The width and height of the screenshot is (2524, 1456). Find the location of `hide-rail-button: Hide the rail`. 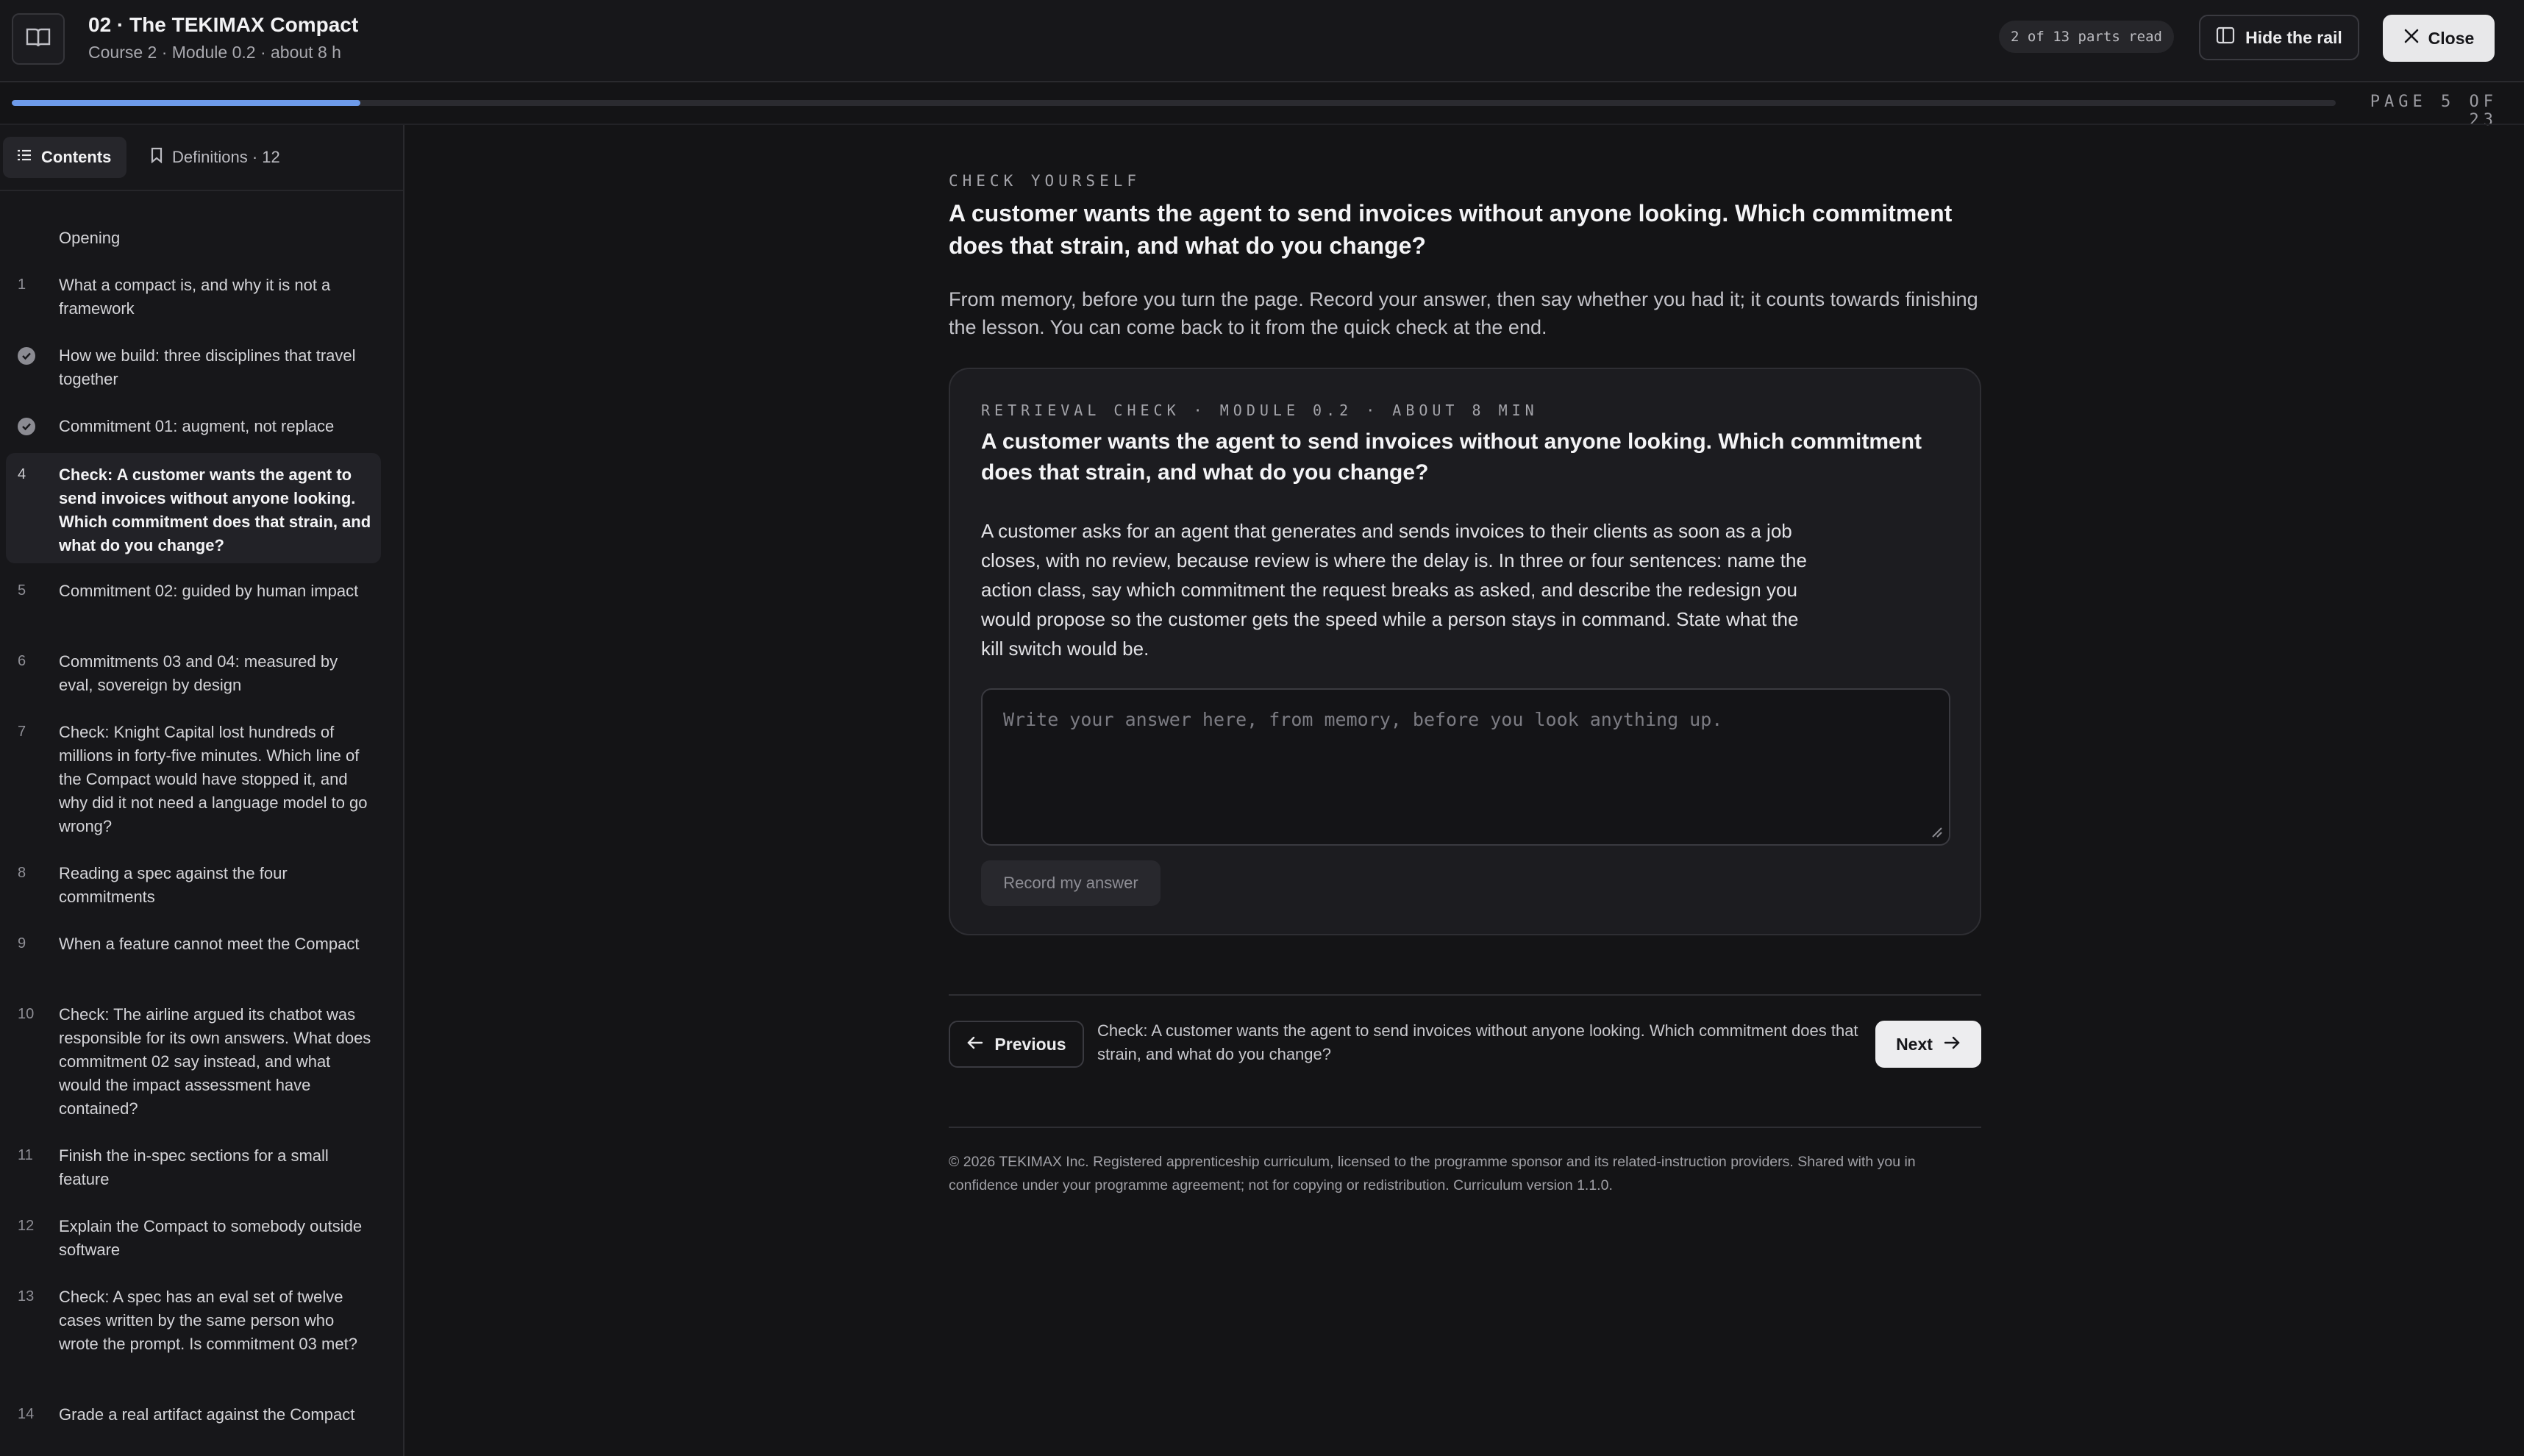

hide-rail-button: Hide the rail is located at coordinates (2279, 37).